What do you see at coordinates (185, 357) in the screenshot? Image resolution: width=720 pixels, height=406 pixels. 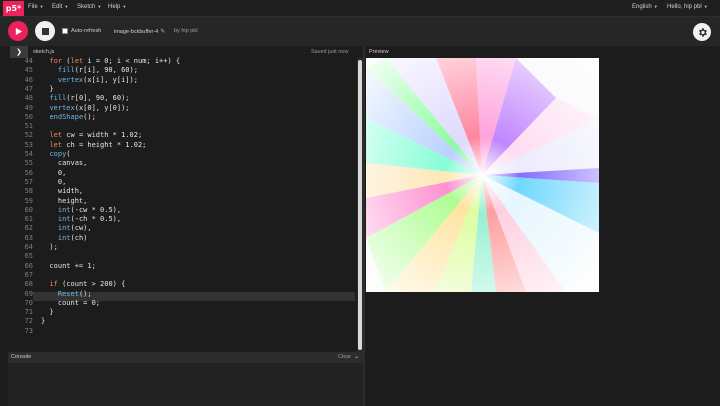 I see `console-header` at bounding box center [185, 357].